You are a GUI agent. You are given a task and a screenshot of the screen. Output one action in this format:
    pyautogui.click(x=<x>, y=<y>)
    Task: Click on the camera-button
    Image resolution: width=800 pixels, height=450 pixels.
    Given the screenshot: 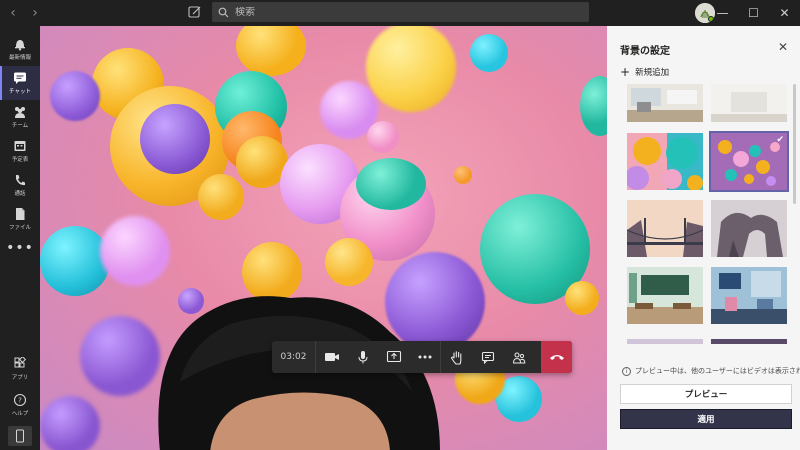 What is the action you would take?
    pyautogui.click(x=331, y=357)
    